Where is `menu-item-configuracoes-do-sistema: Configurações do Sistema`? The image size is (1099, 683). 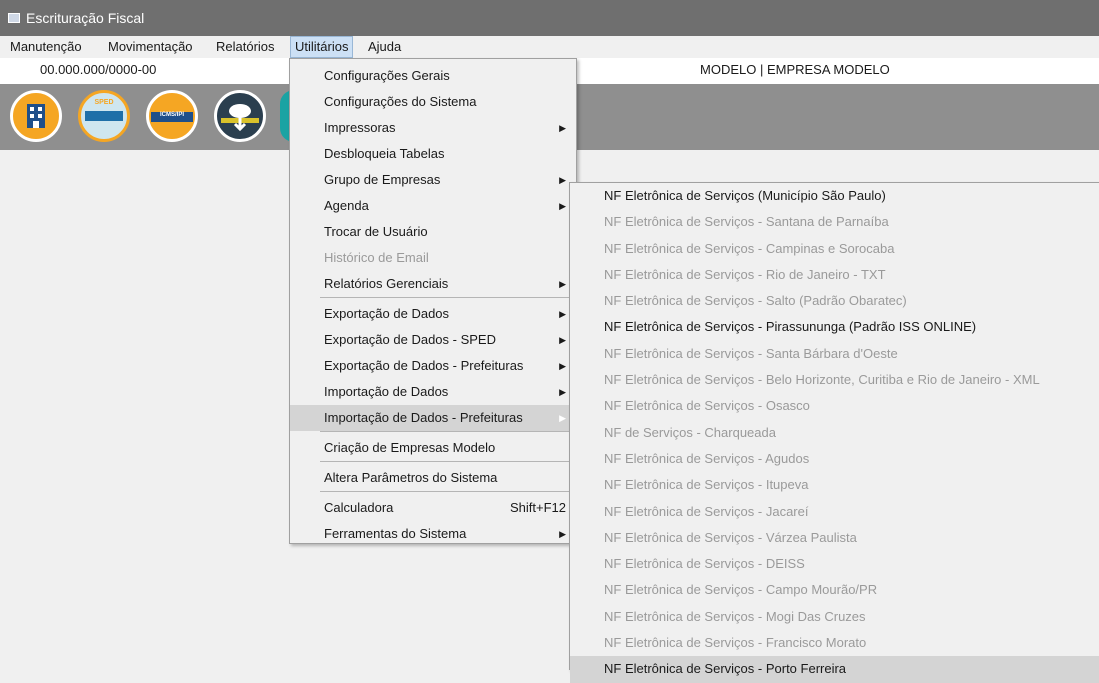 menu-item-configuracoes-do-sistema: Configurações do Sistema is located at coordinates (433, 102).